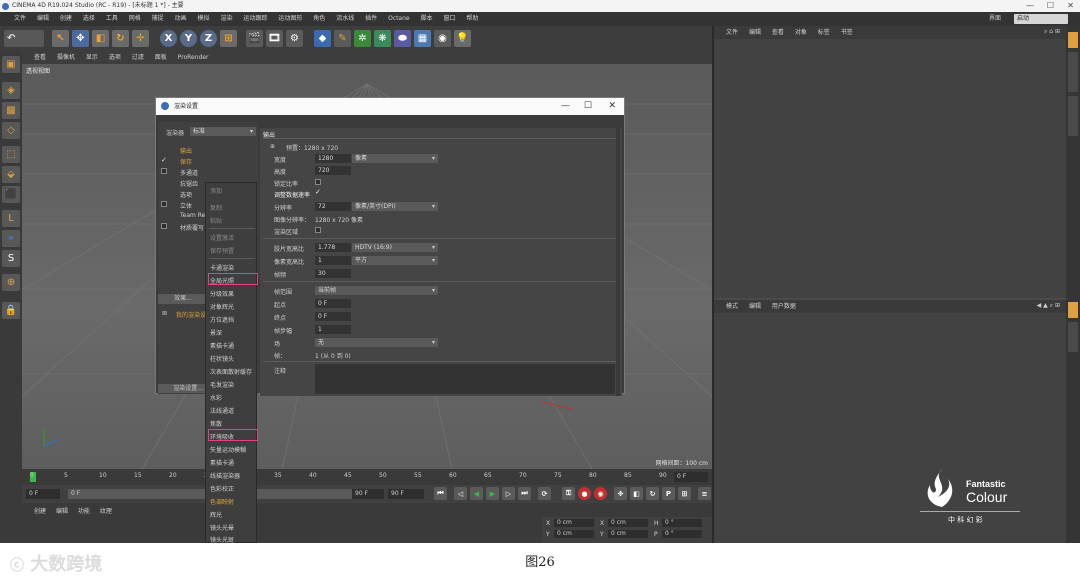 The height and width of the screenshot is (585, 1080). Describe the element at coordinates (11, 64) in the screenshot. I see `make-editable-icon: ▣` at that location.